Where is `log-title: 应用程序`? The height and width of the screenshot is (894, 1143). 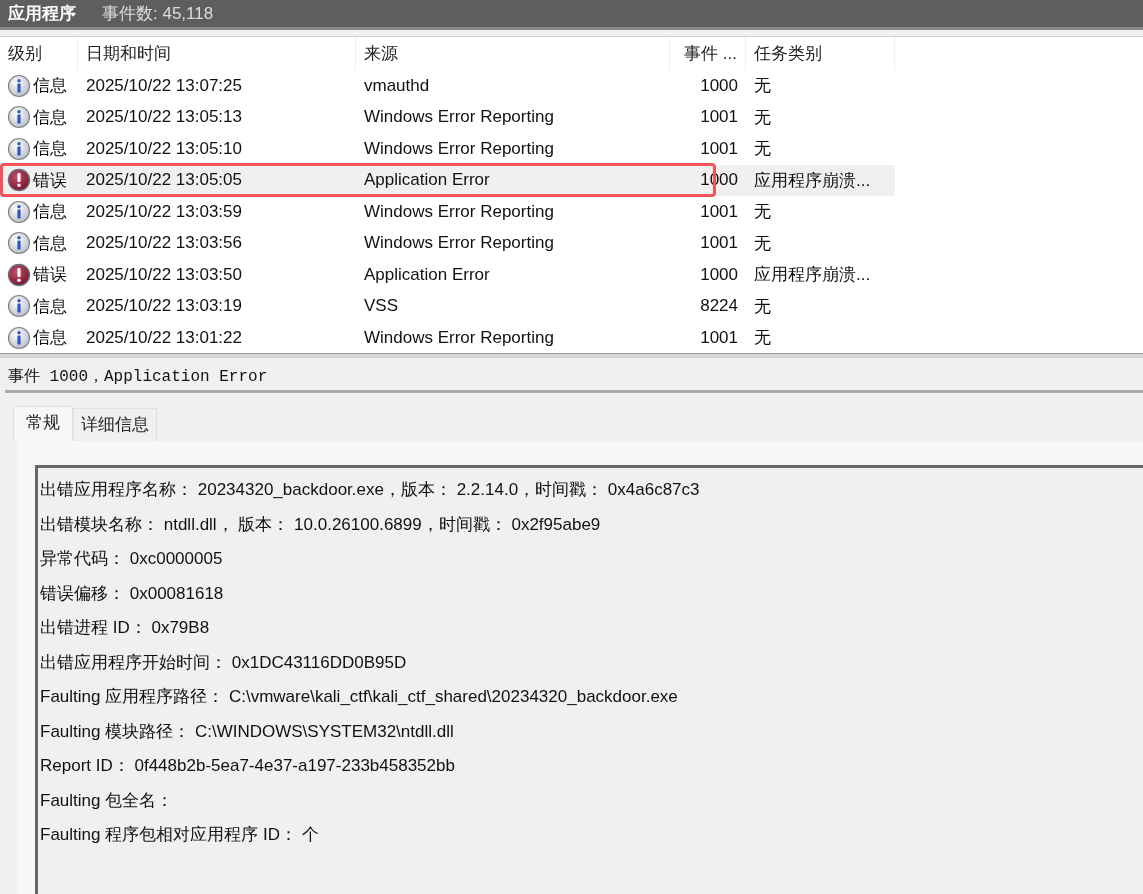
log-title: 应用程序 is located at coordinates (42, 14).